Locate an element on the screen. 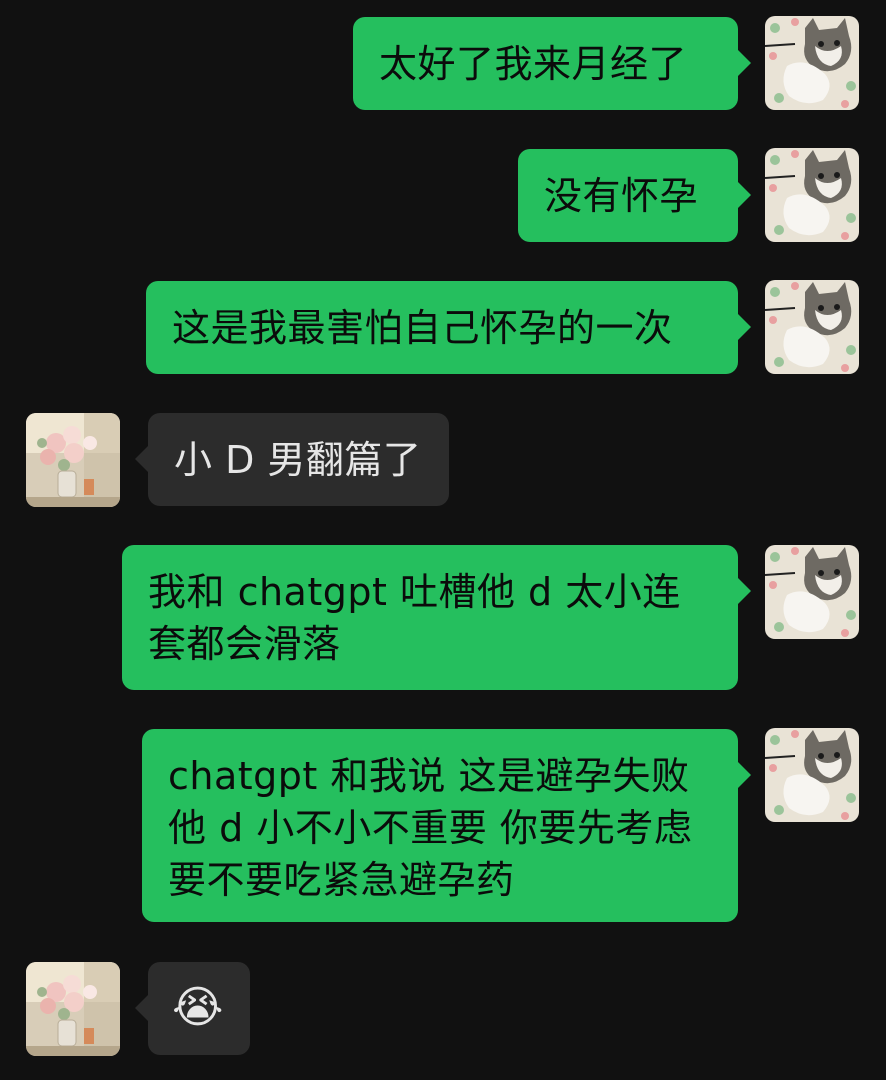  message-text: 没有怀孕 is located at coordinates (621, 196).